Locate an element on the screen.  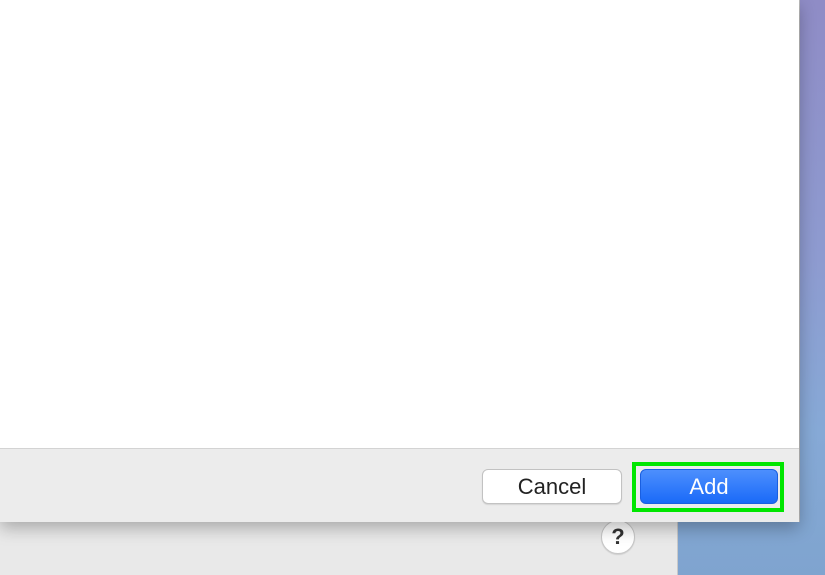
add-button-label: Add is located at coordinates (709, 486).